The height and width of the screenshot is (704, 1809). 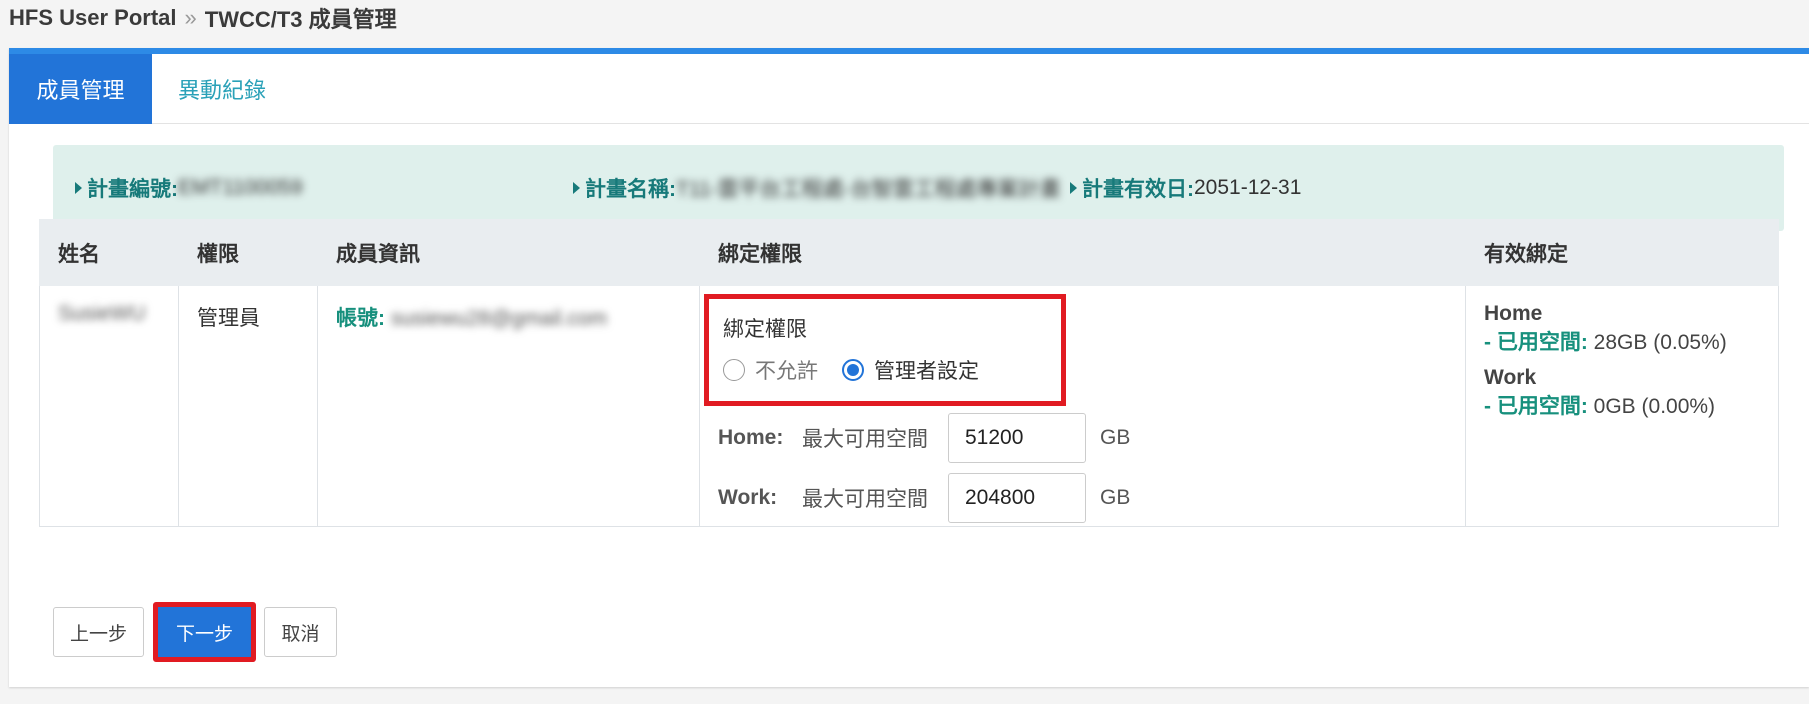 I want to click on home-quota-desc: 最大可用空間, so click(x=865, y=439).